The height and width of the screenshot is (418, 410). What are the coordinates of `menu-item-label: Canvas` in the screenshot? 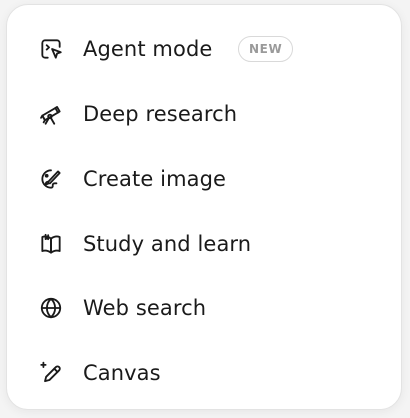 It's located at (122, 373).